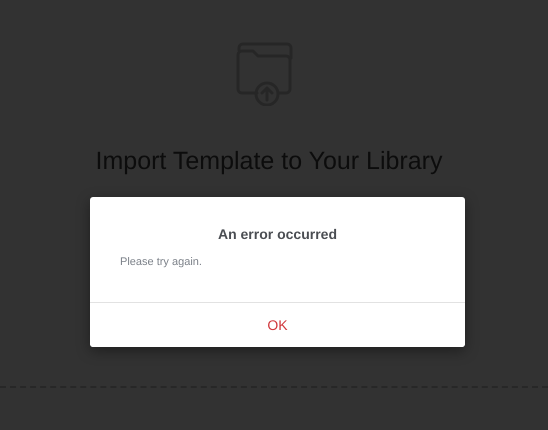 This screenshot has height=430, width=548. Describe the element at coordinates (277, 325) in the screenshot. I see `ok-button: OK` at that location.